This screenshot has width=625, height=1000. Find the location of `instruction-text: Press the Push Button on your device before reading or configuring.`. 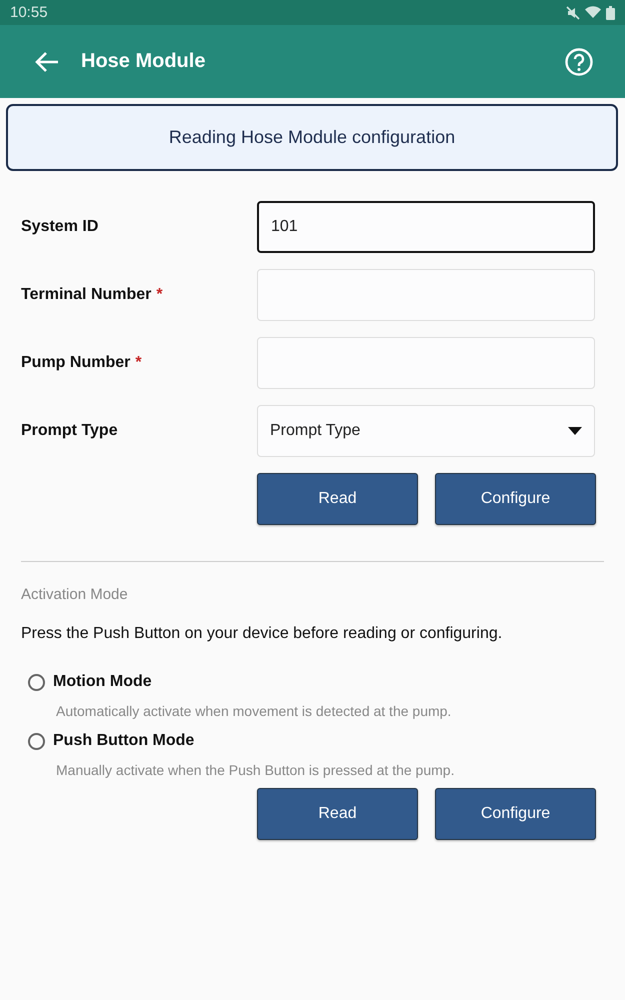

instruction-text: Press the Push Button on your device before reading or configuring. is located at coordinates (262, 634).